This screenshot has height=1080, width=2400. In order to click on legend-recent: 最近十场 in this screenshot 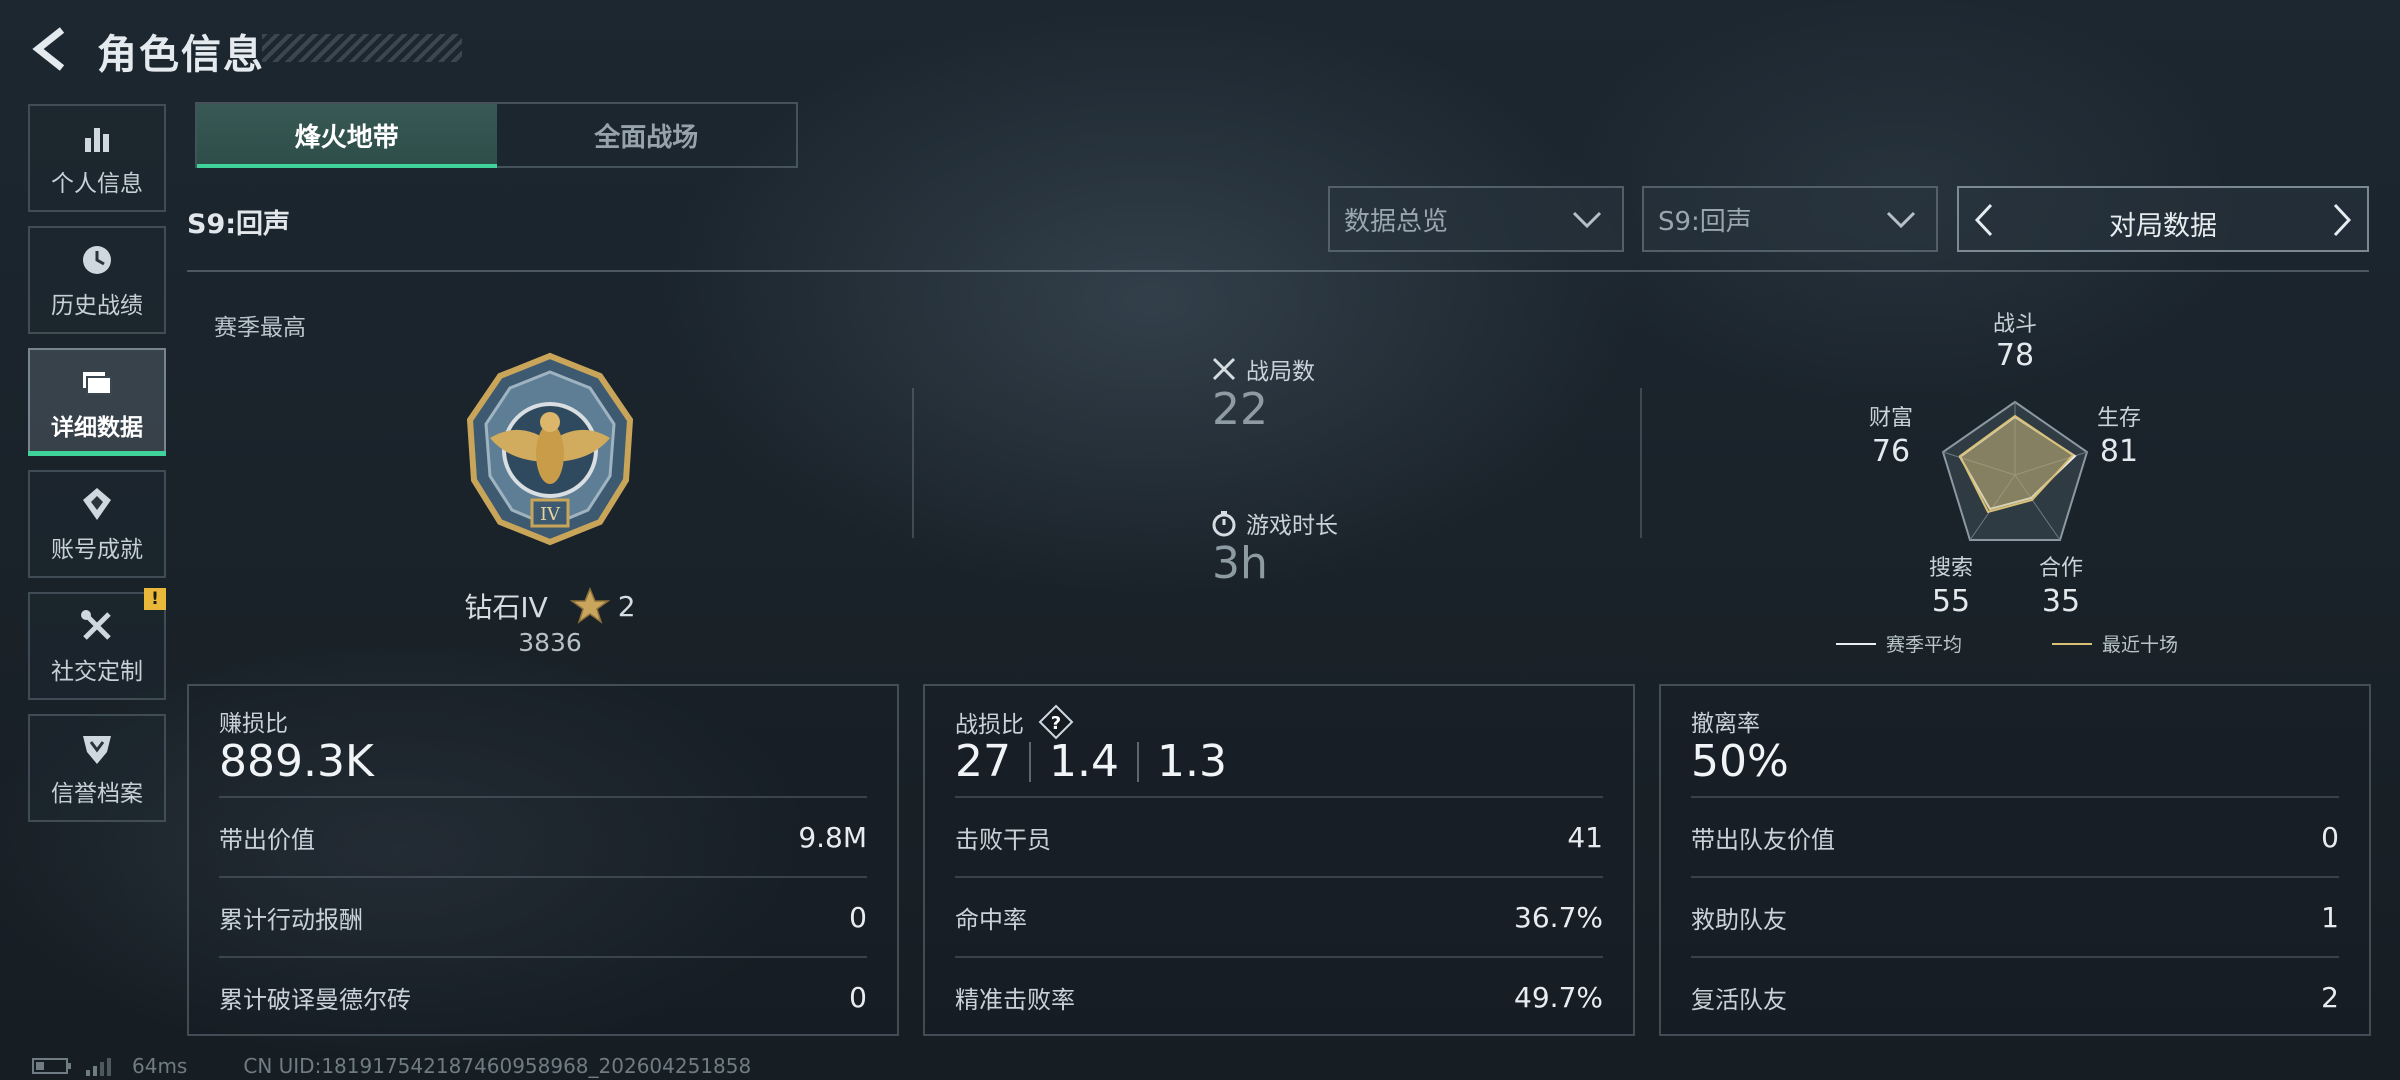, I will do `click(2115, 643)`.